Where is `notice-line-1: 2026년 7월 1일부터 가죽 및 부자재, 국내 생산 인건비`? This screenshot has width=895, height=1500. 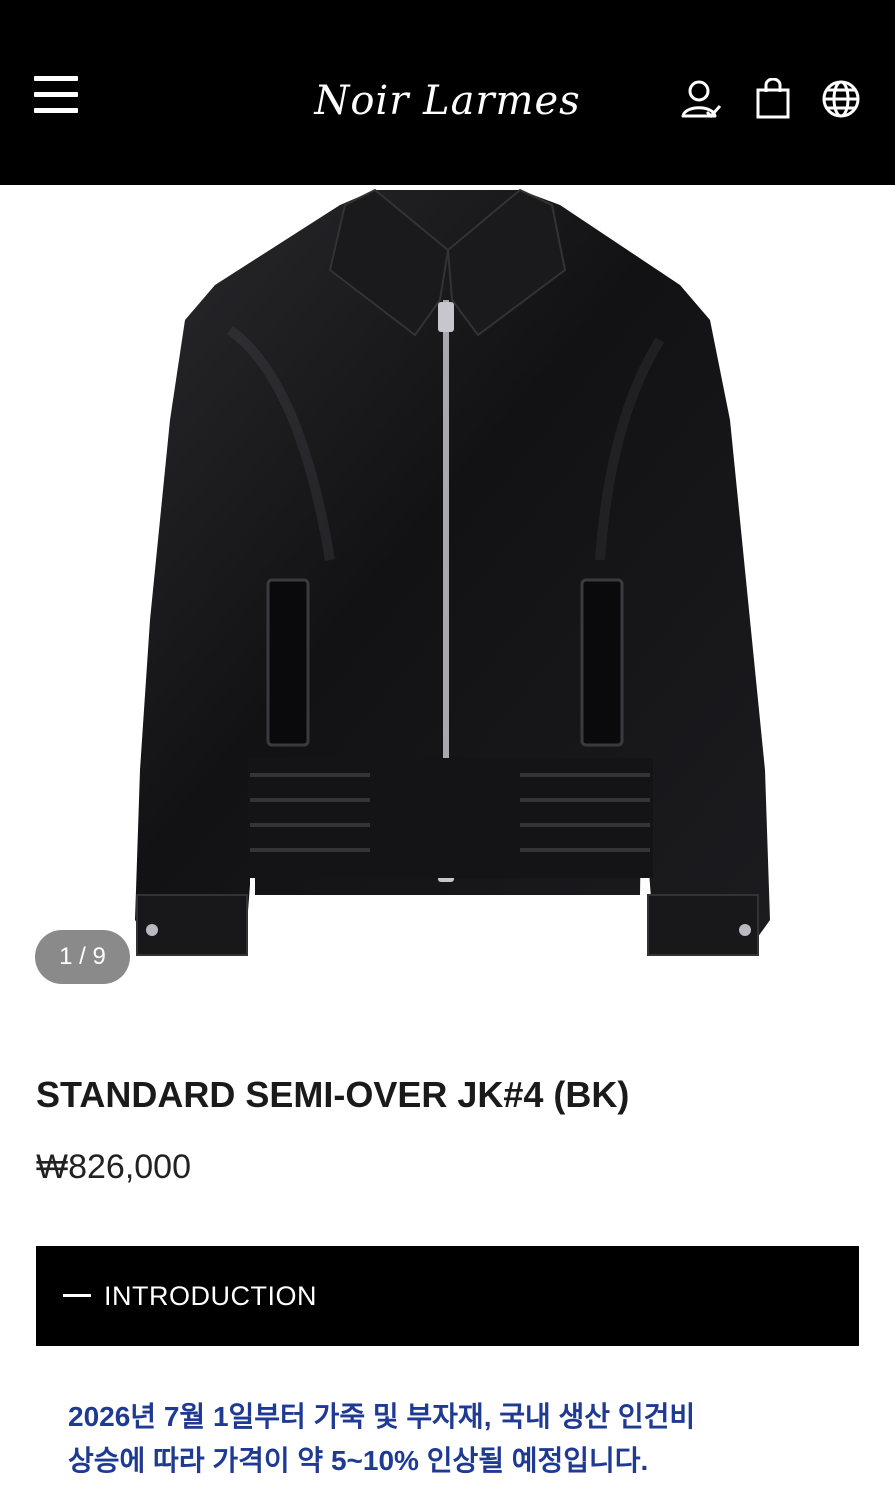
notice-line-1: 2026년 7월 1일부터 가죽 및 부자재, 국내 생산 인건비 is located at coordinates (382, 1416).